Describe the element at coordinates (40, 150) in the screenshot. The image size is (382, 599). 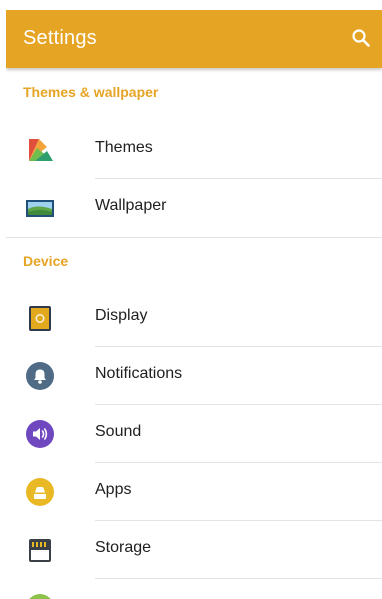
I see `themes-icon` at that location.